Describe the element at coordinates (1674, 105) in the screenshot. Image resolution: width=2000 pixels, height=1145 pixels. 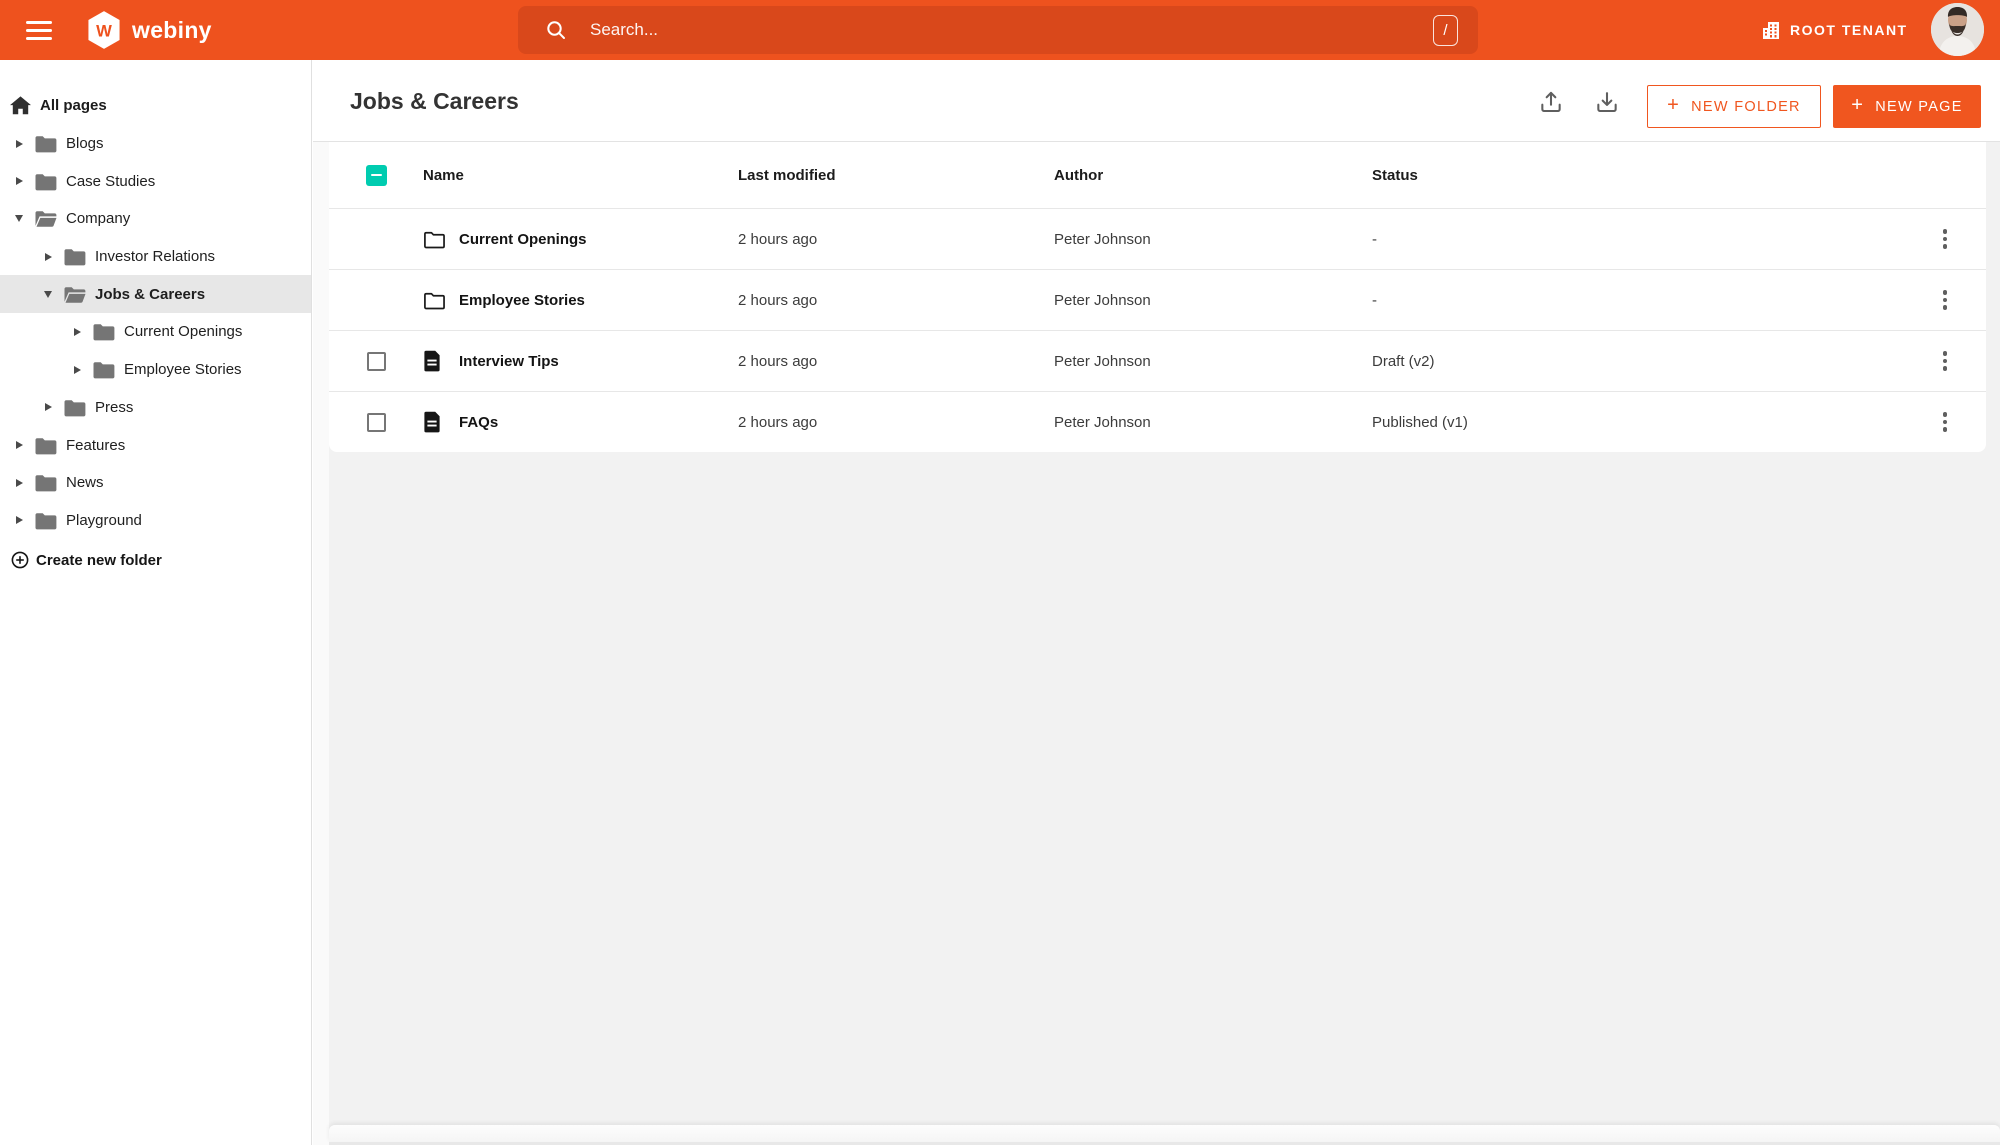
I see `plus-icon: +` at that location.